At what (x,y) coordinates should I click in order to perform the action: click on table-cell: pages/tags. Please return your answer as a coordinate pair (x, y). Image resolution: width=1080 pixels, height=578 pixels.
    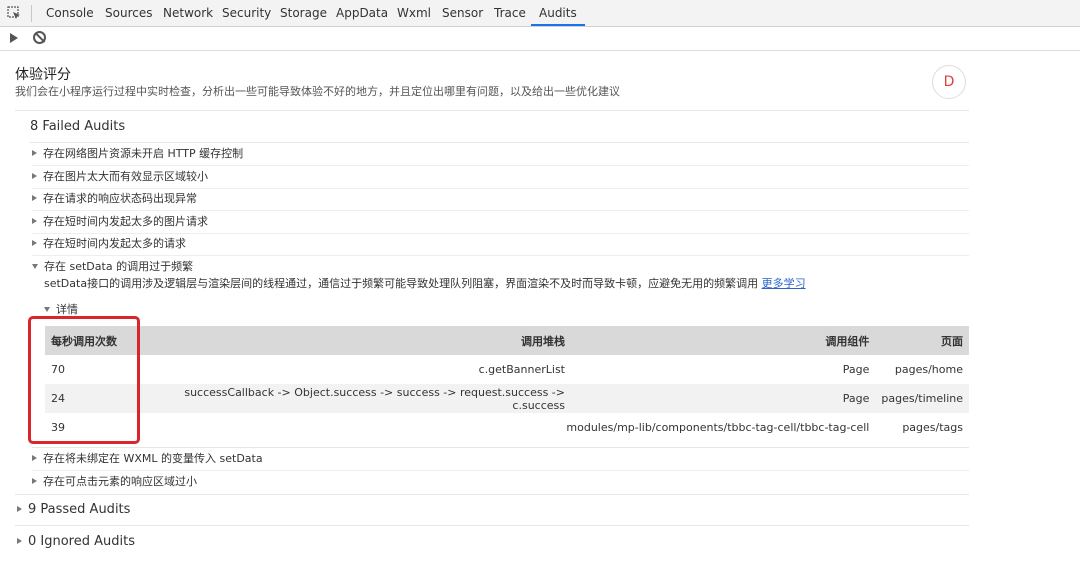
    Looking at the image, I should click on (932, 427).